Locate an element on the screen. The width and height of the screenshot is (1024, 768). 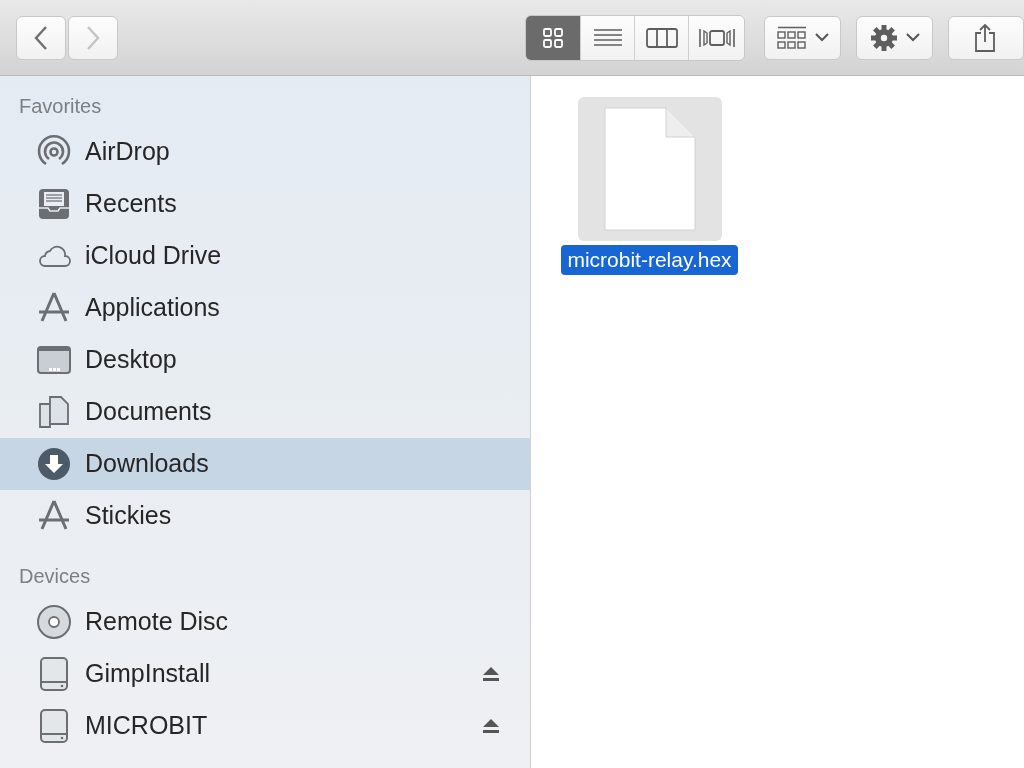
sidebar-item-label: GimpInstall is located at coordinates (148, 674).